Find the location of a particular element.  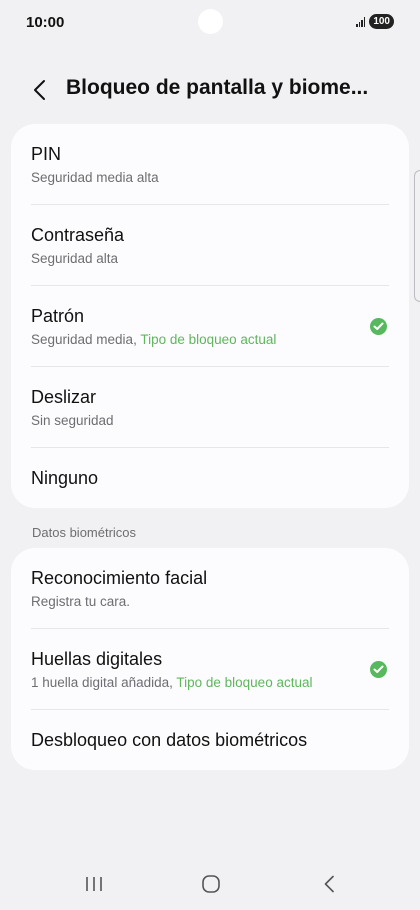

option-title: Deslizar is located at coordinates (64, 397).